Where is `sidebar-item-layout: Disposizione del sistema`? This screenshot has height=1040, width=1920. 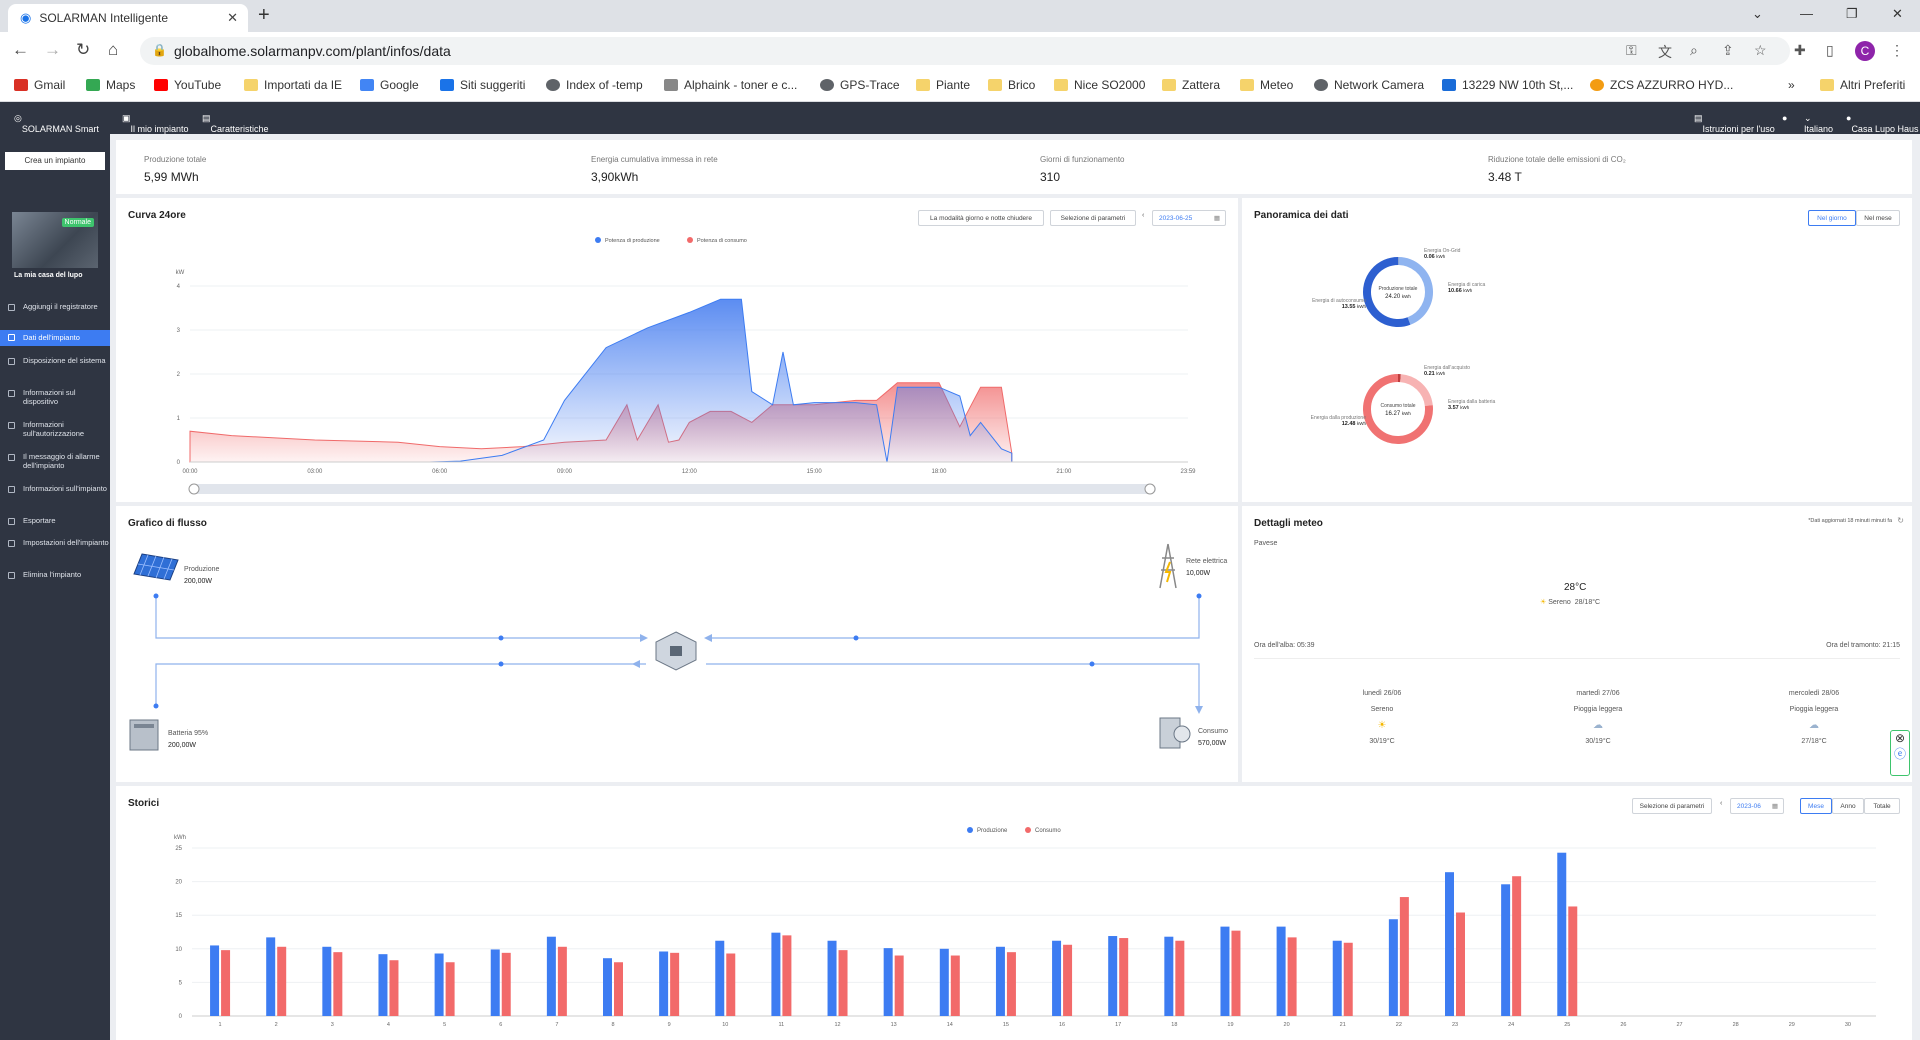 sidebar-item-layout: Disposizione del sistema is located at coordinates (55, 366).